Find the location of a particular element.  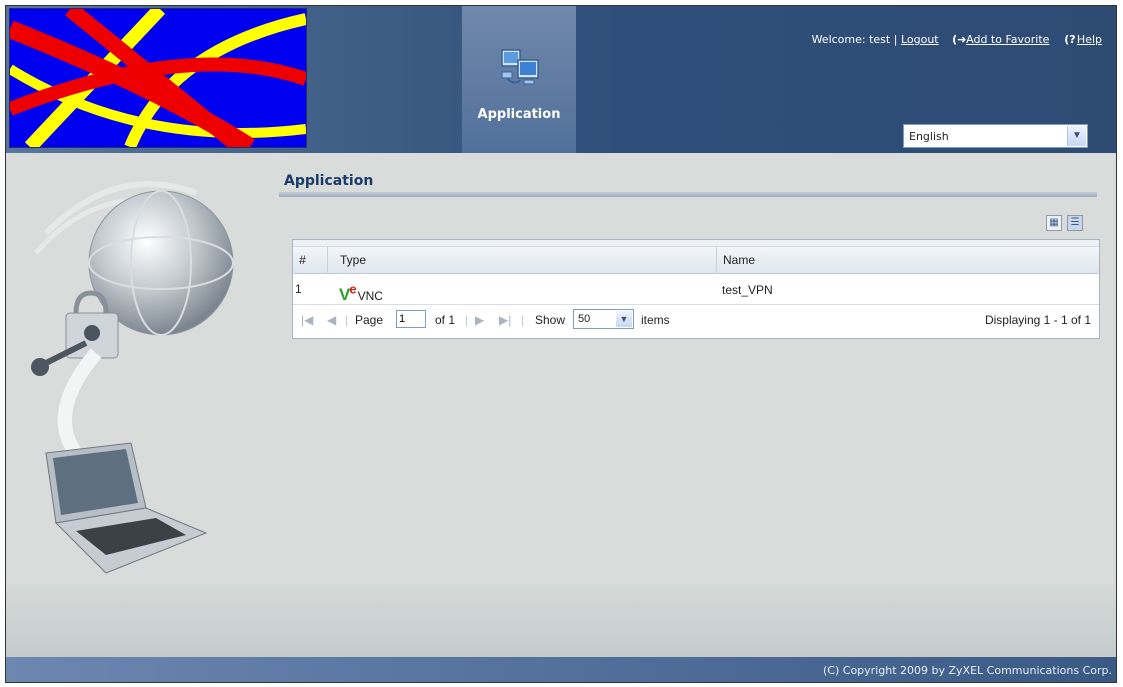

welcome-text: Welcome: test is located at coordinates (851, 39).